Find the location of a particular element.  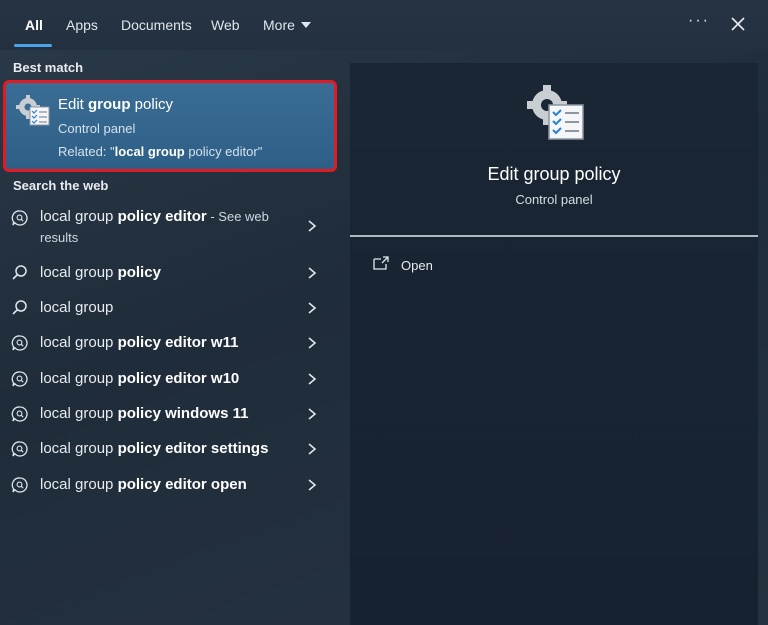

search-tab-bar: All Apps Documents Web More ··· is located at coordinates (384, 25).